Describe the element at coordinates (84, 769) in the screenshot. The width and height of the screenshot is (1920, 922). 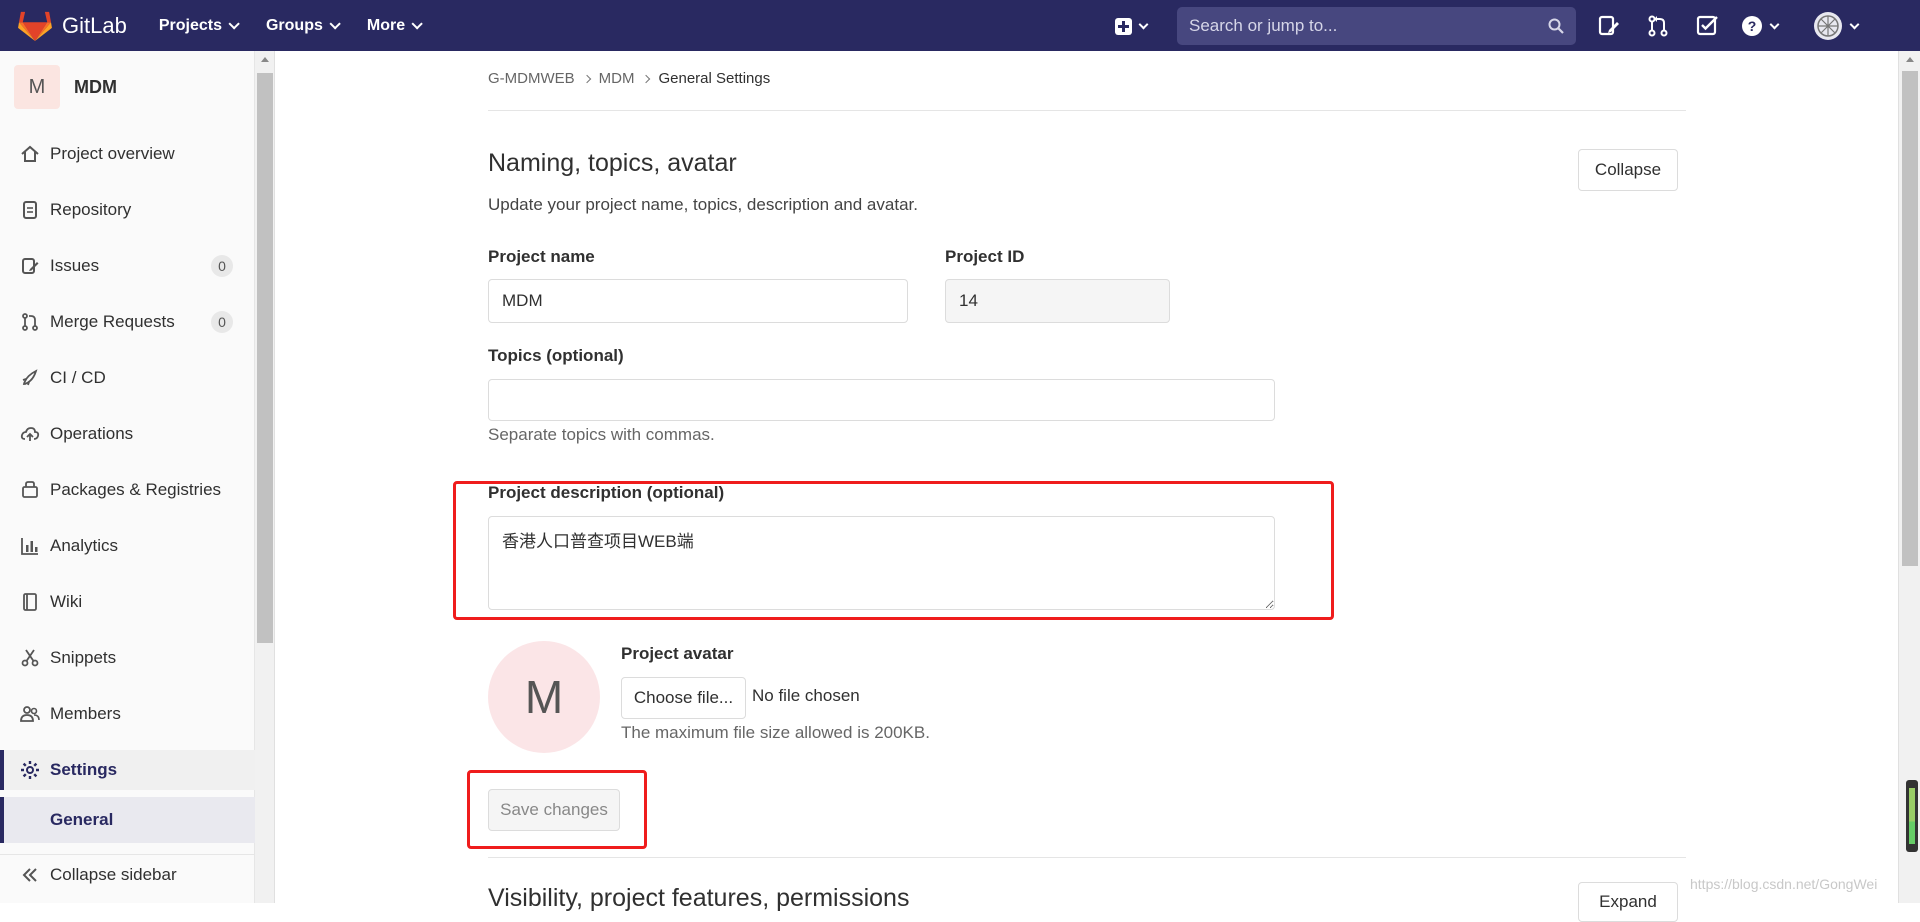
I see `sidebar-item-label: Settings` at that location.